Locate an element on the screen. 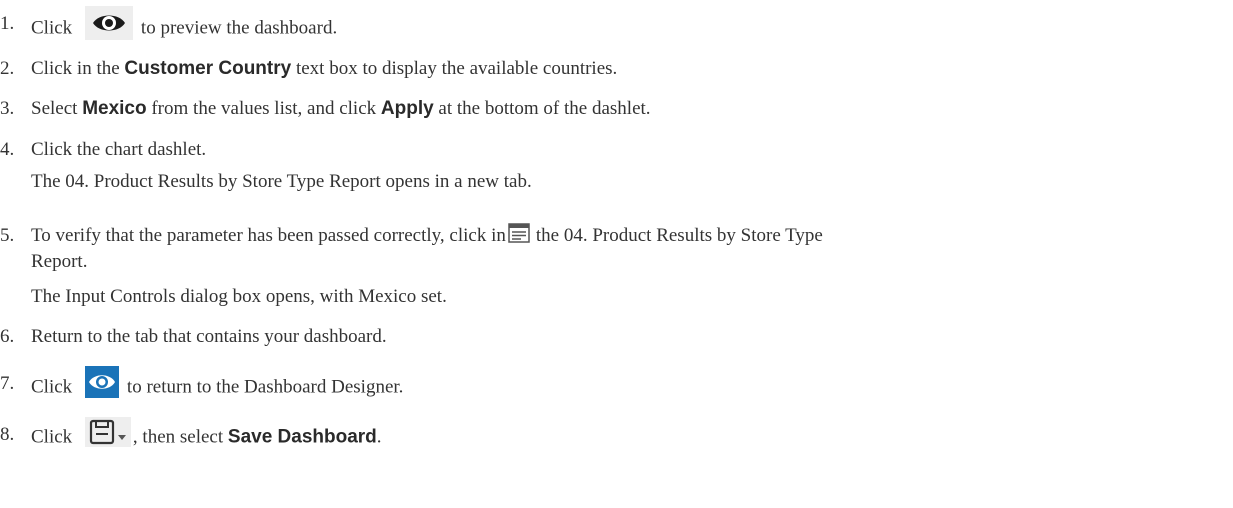 This screenshot has height=508, width=1233. step-text: Click in the is located at coordinates (75, 68).